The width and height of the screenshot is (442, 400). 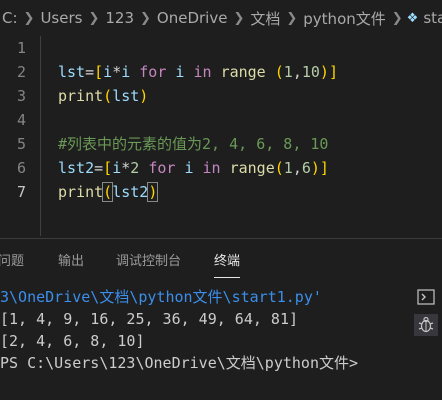 I want to click on code-text: #列表中的元素的值为2, 4, 6, 8, 10, so click(x=193, y=144).